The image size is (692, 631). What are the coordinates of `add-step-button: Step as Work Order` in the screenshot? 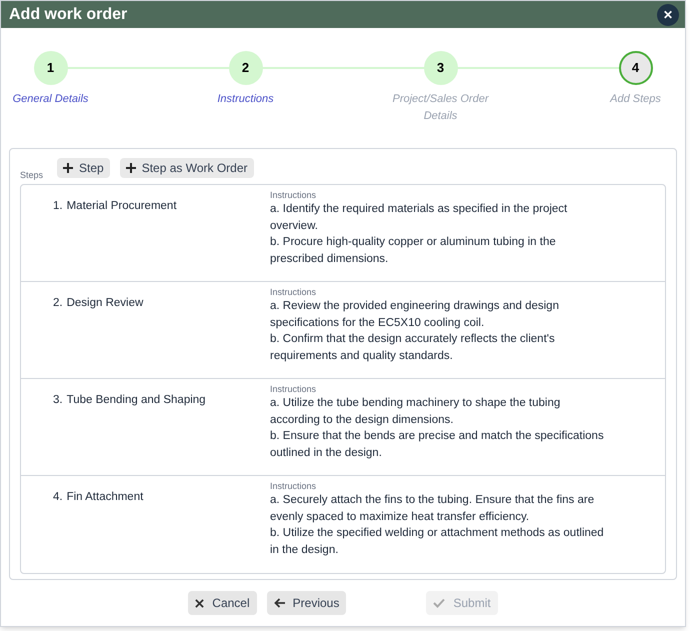 It's located at (187, 168).